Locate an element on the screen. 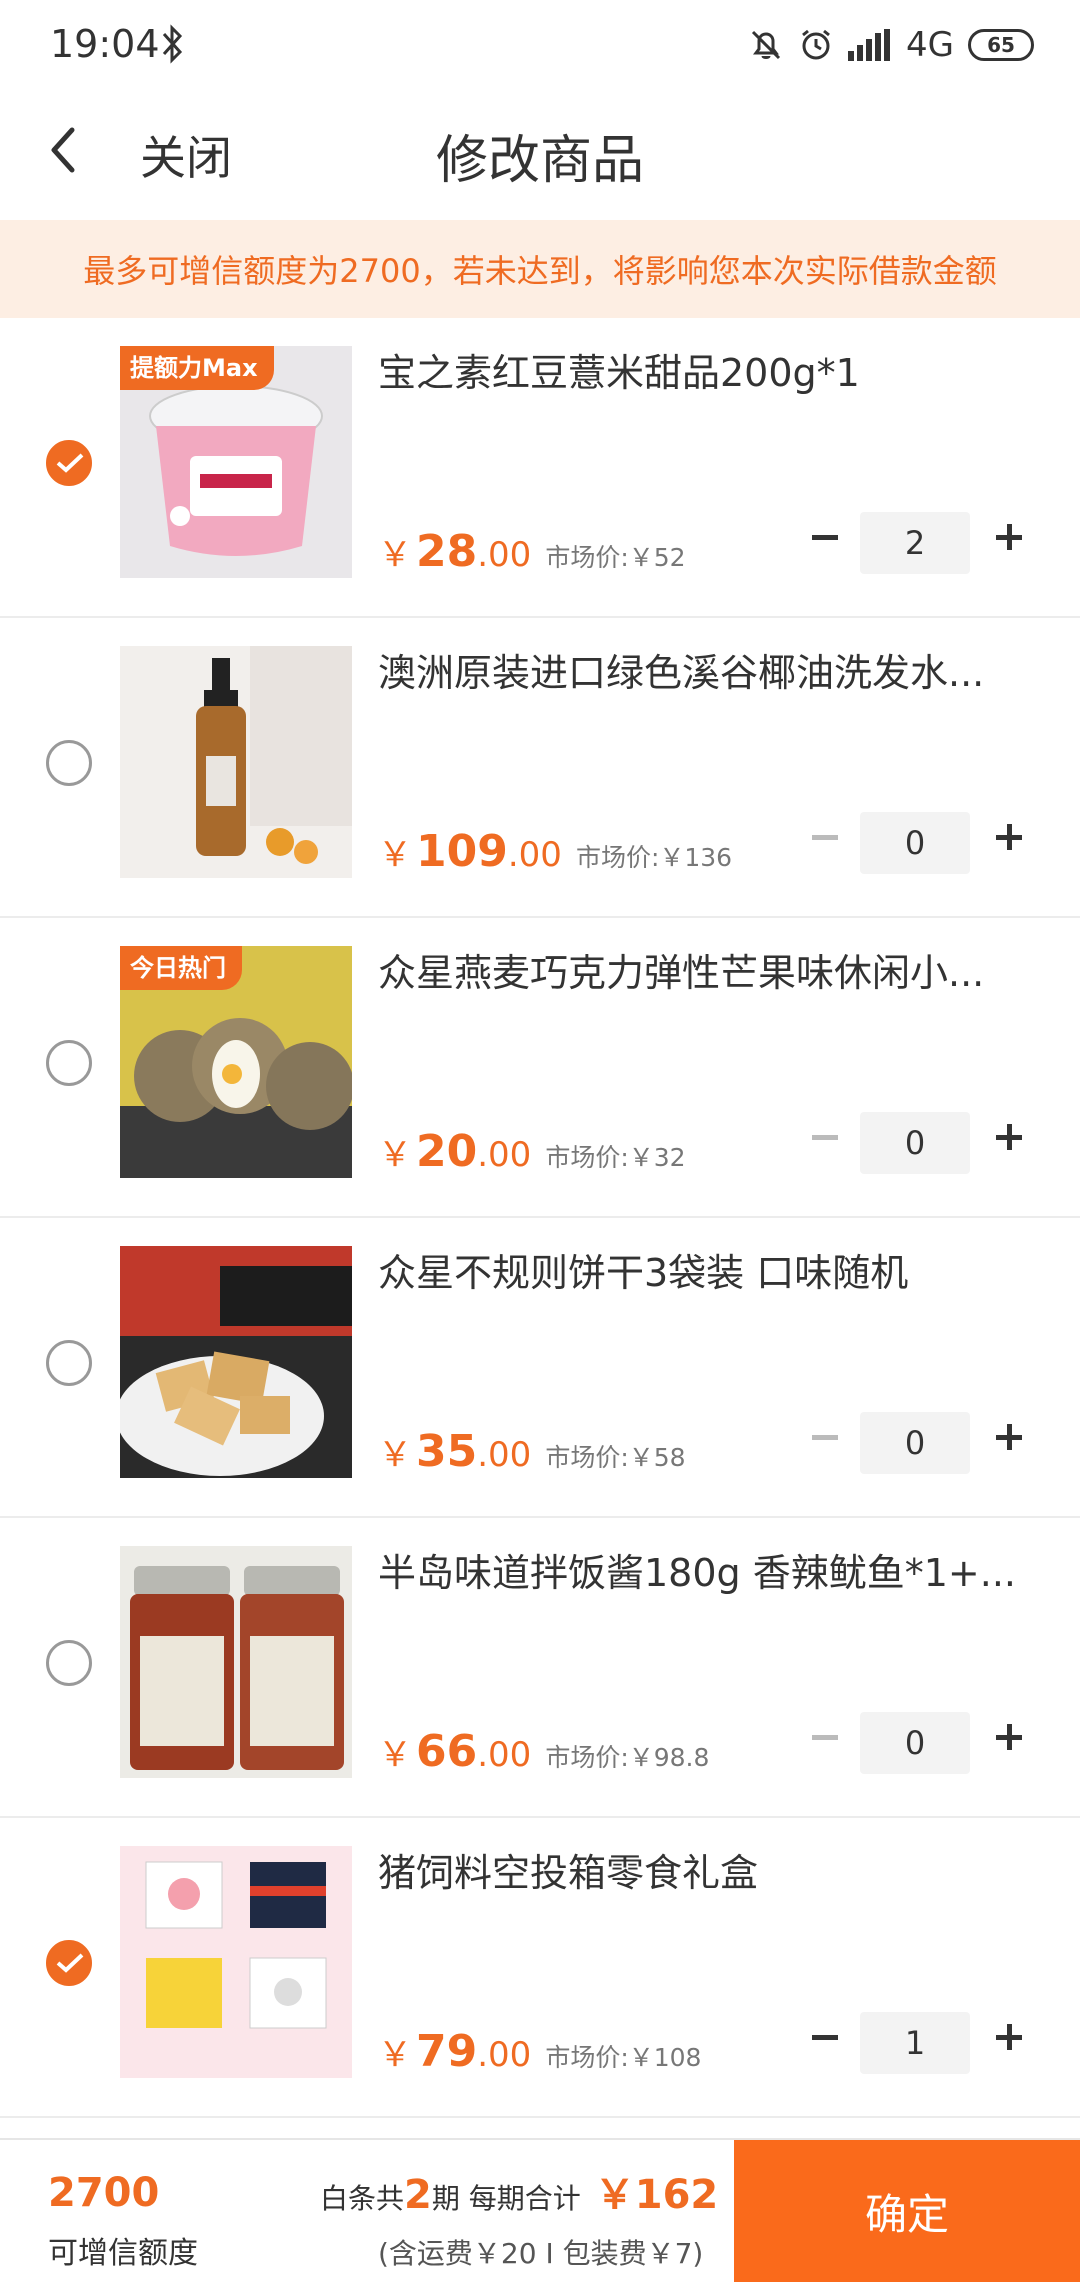  signal-icon is located at coordinates (869, 45).